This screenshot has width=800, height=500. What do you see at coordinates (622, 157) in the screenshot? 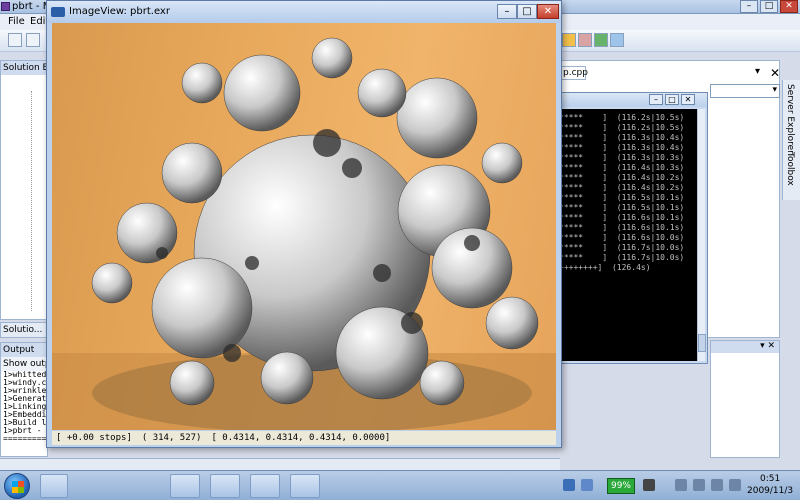
I see `console-line: ***** ] (116.3s|10.3s)` at bounding box center [622, 157].